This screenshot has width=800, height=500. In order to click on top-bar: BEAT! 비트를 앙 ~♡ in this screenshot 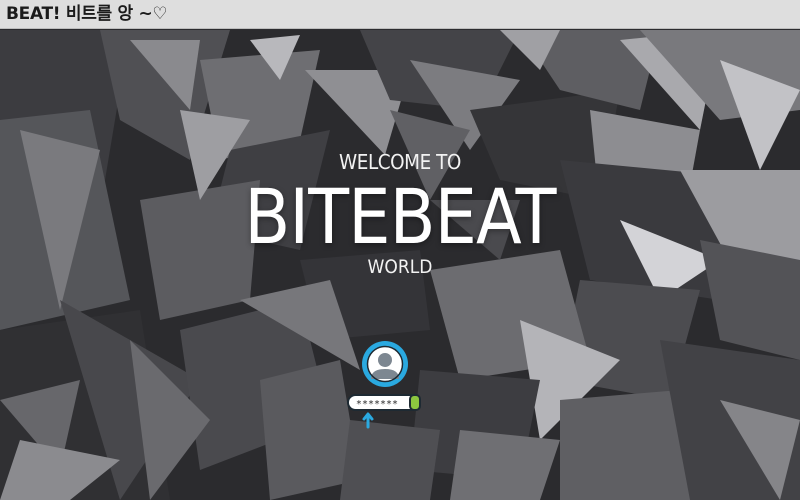, I will do `click(400, 14)`.